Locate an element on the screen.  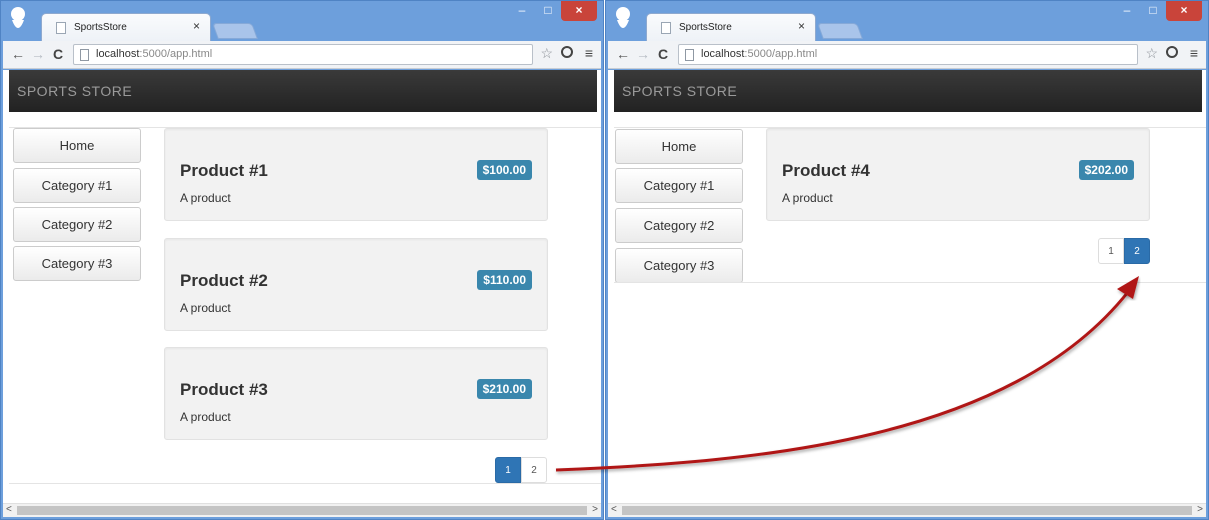
product-card: Product #1 A product $100.00 is located at coordinates (356, 174).